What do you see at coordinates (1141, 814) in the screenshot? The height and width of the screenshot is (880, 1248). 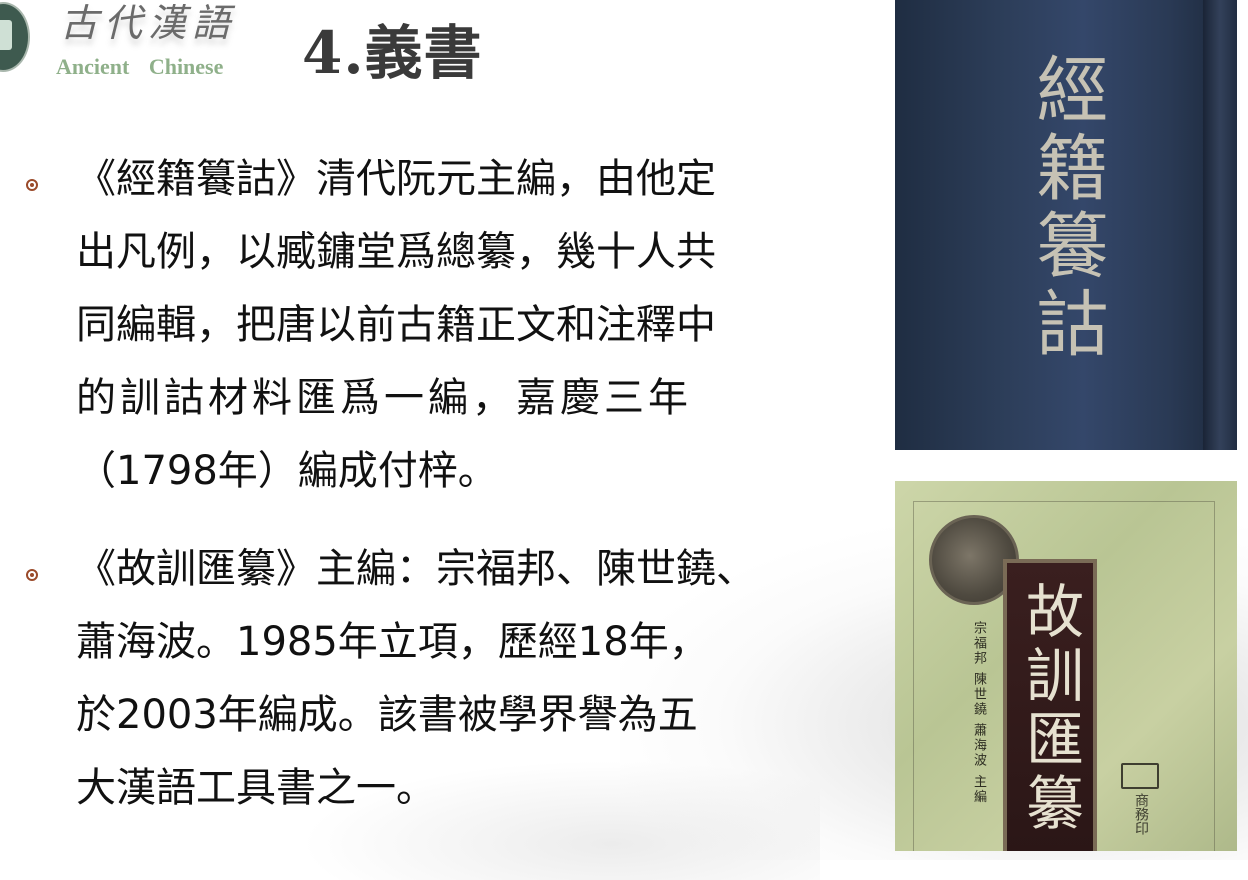 I see `book-cover-publisher: 商務印` at bounding box center [1141, 814].